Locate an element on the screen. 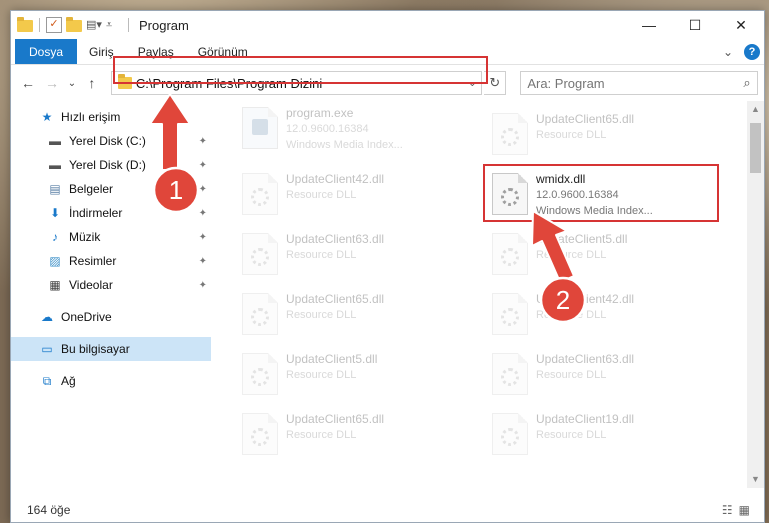  sidebar-item-yerel-disk-d-: ▬ Yerel Disk (D:) ✦ is located at coordinates (111, 165).